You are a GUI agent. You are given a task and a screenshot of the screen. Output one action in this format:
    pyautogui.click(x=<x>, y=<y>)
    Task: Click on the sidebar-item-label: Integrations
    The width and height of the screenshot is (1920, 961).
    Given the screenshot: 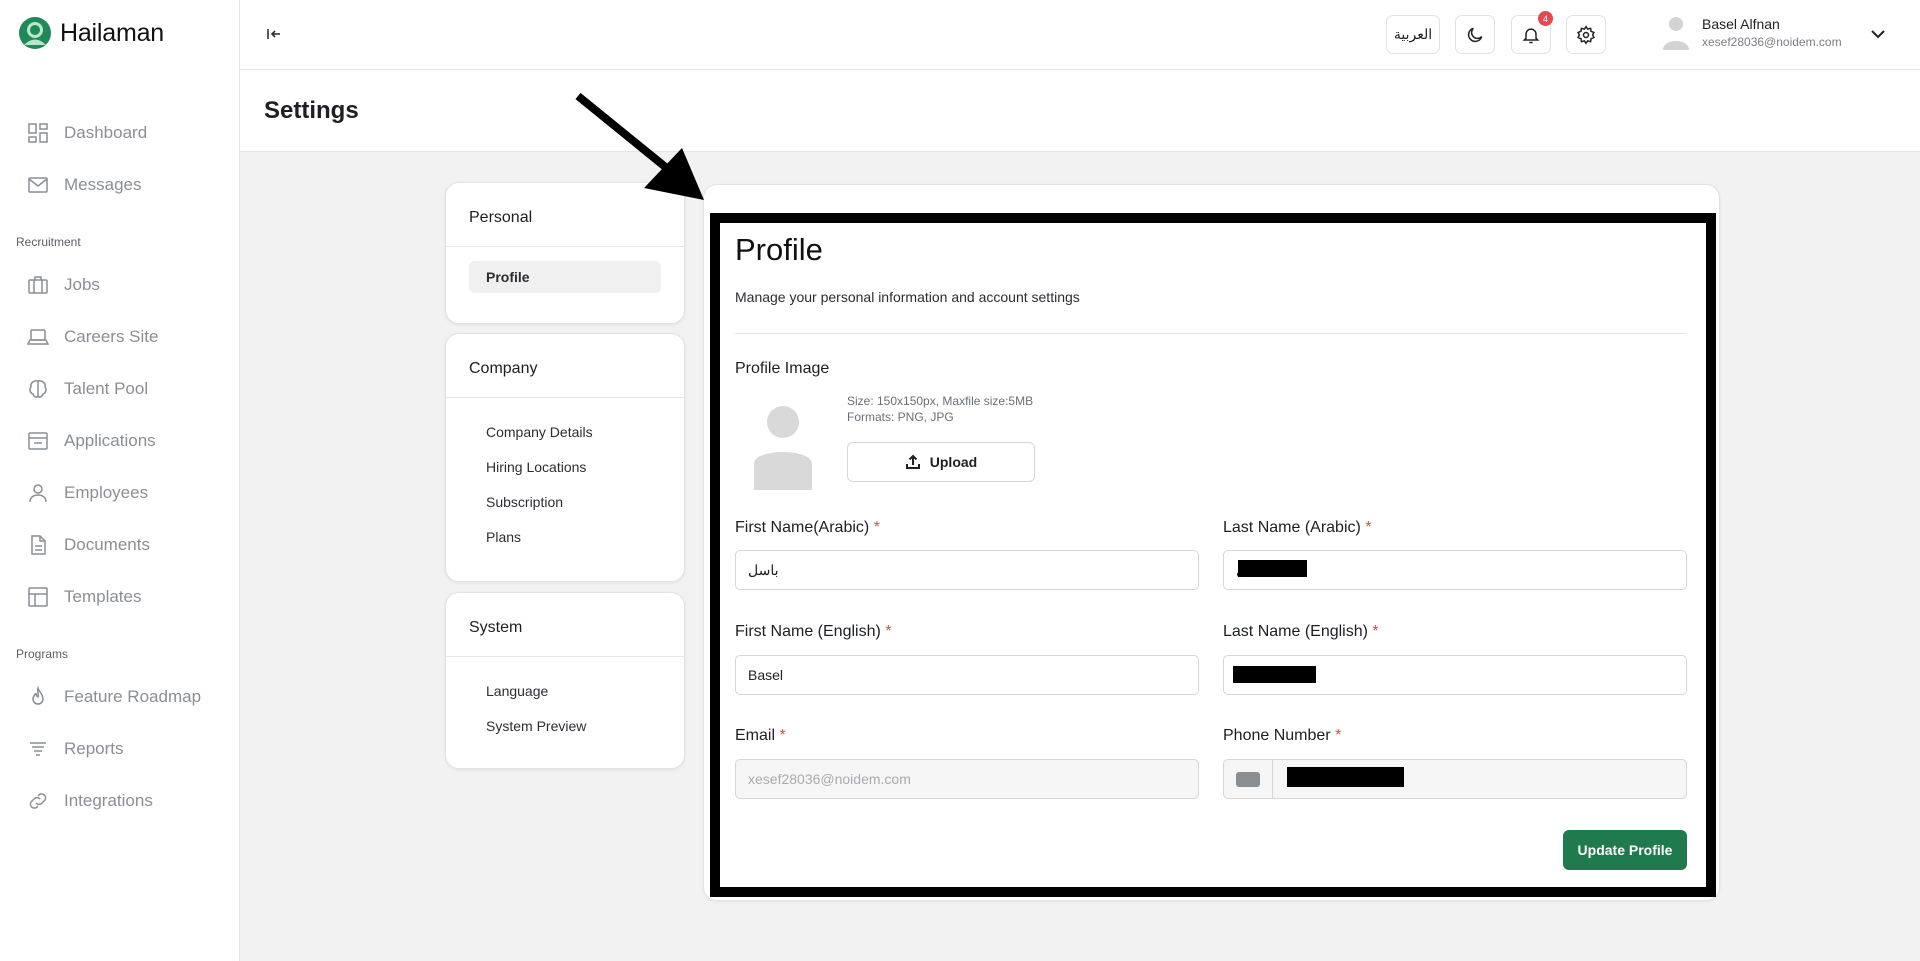 What is the action you would take?
    pyautogui.click(x=108, y=800)
    